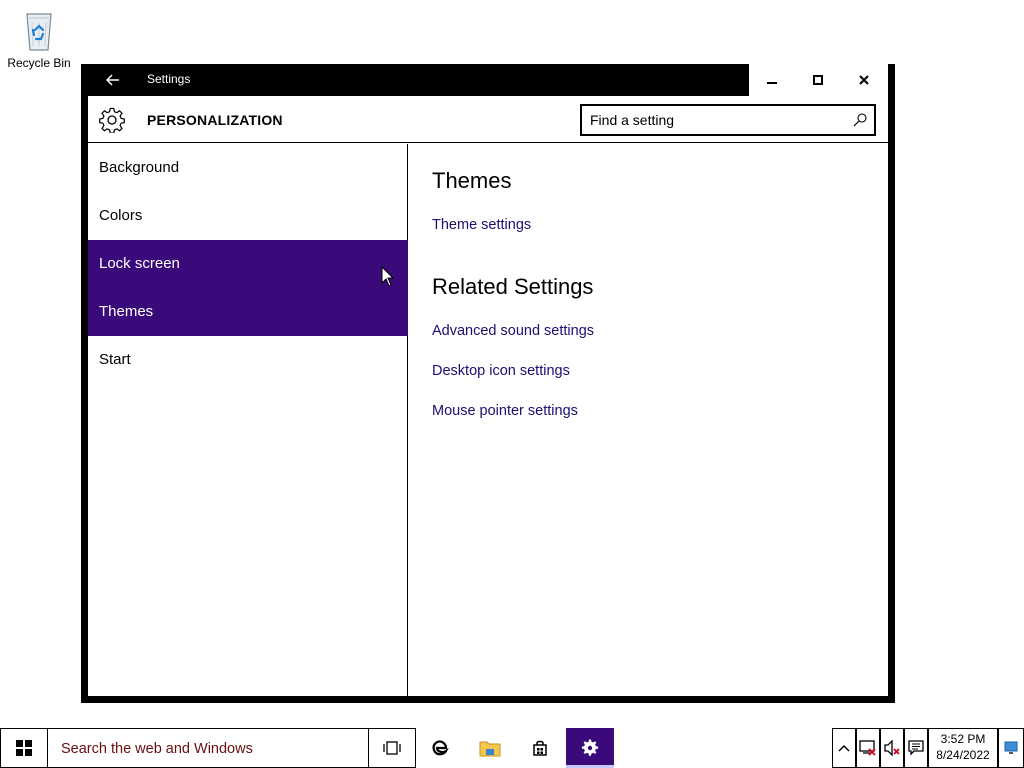  I want to click on network-tray-button, so click(868, 748).